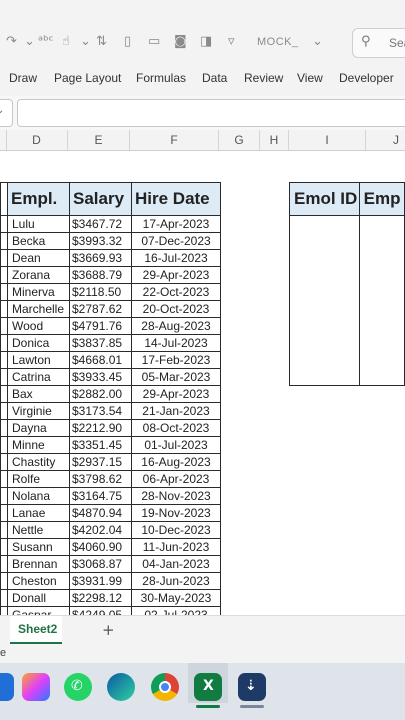 This screenshot has height=720, width=405. What do you see at coordinates (38, 343) in the screenshot?
I see `employee-name-cell: Donica` at bounding box center [38, 343].